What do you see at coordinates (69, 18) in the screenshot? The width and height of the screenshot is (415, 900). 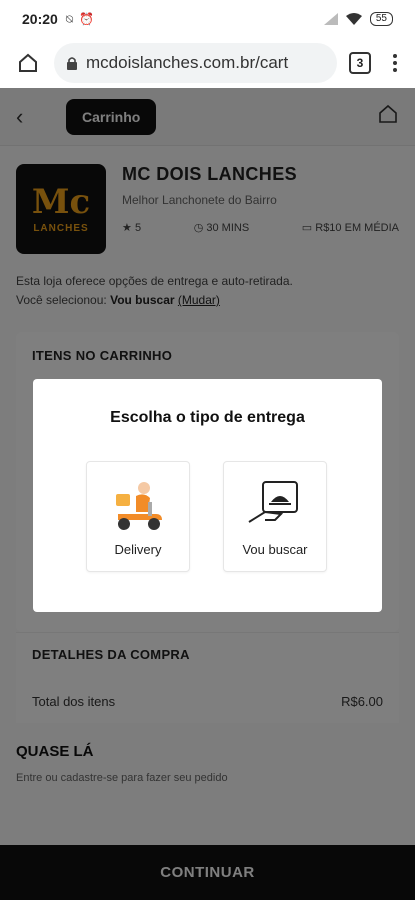 I see `notification-off-icon: ⍉` at bounding box center [69, 18].